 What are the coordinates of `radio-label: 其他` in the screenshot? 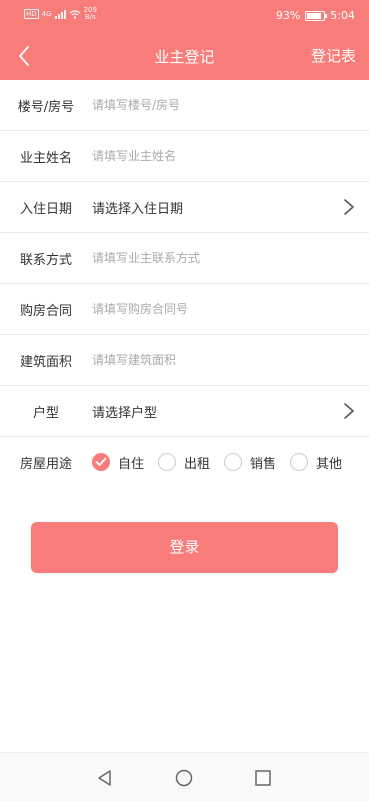 It's located at (329, 464).